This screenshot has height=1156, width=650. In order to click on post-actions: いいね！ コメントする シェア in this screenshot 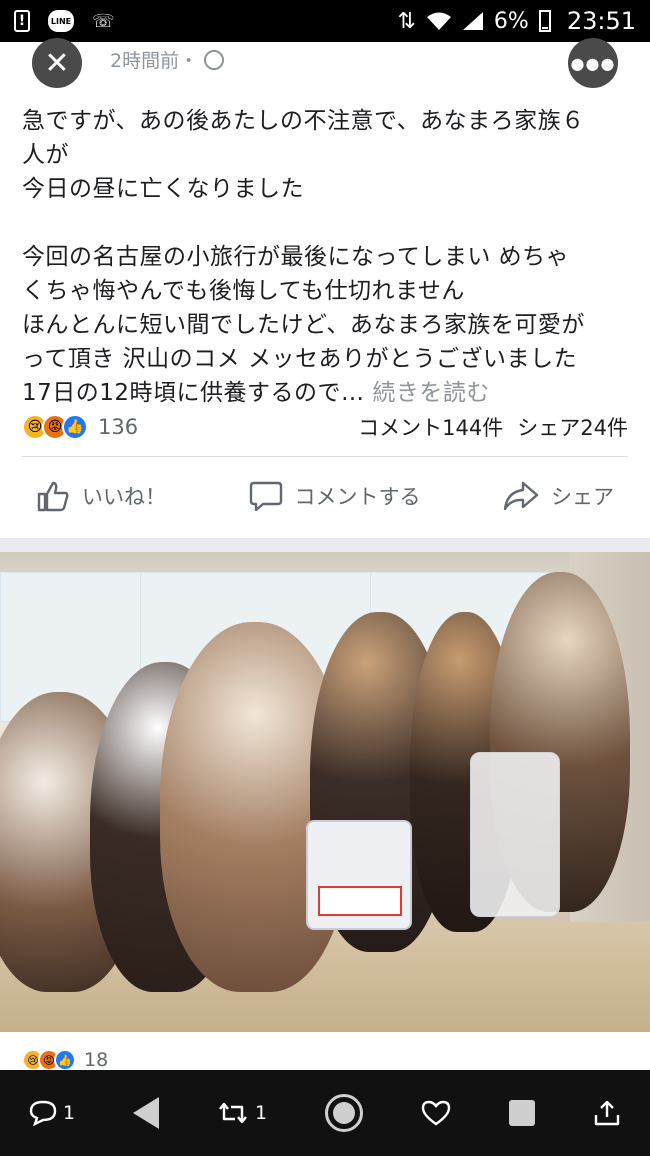, I will do `click(325, 496)`.